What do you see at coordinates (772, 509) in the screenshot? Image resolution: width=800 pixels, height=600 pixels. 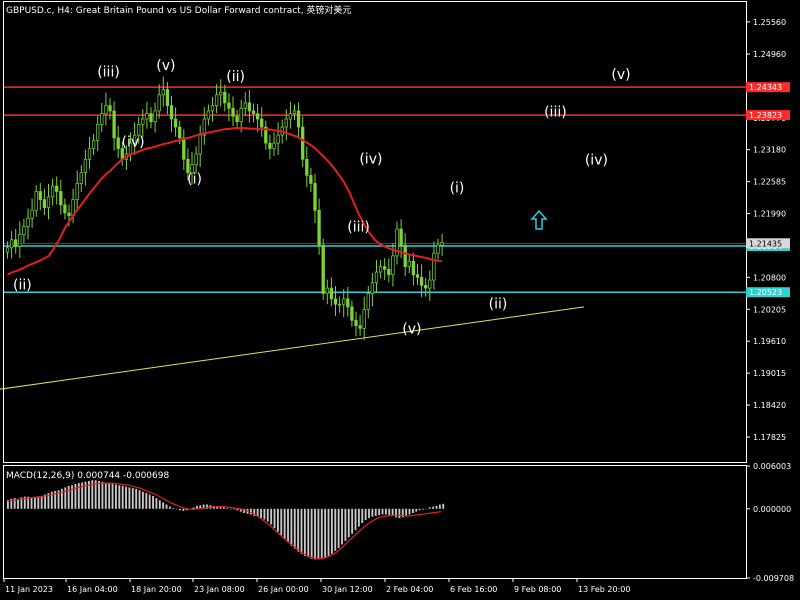 I see `macd-tick-label: 0.000000` at bounding box center [772, 509].